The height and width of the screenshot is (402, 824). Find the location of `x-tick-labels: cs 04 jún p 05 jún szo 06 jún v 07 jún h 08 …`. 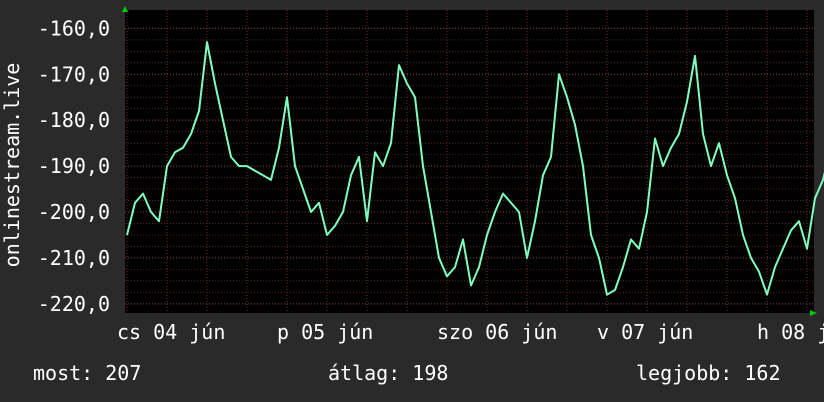

x-tick-labels: cs 04 jún p 05 jún szo 06 jún v 07 jún h 08 … is located at coordinates (470, 332).